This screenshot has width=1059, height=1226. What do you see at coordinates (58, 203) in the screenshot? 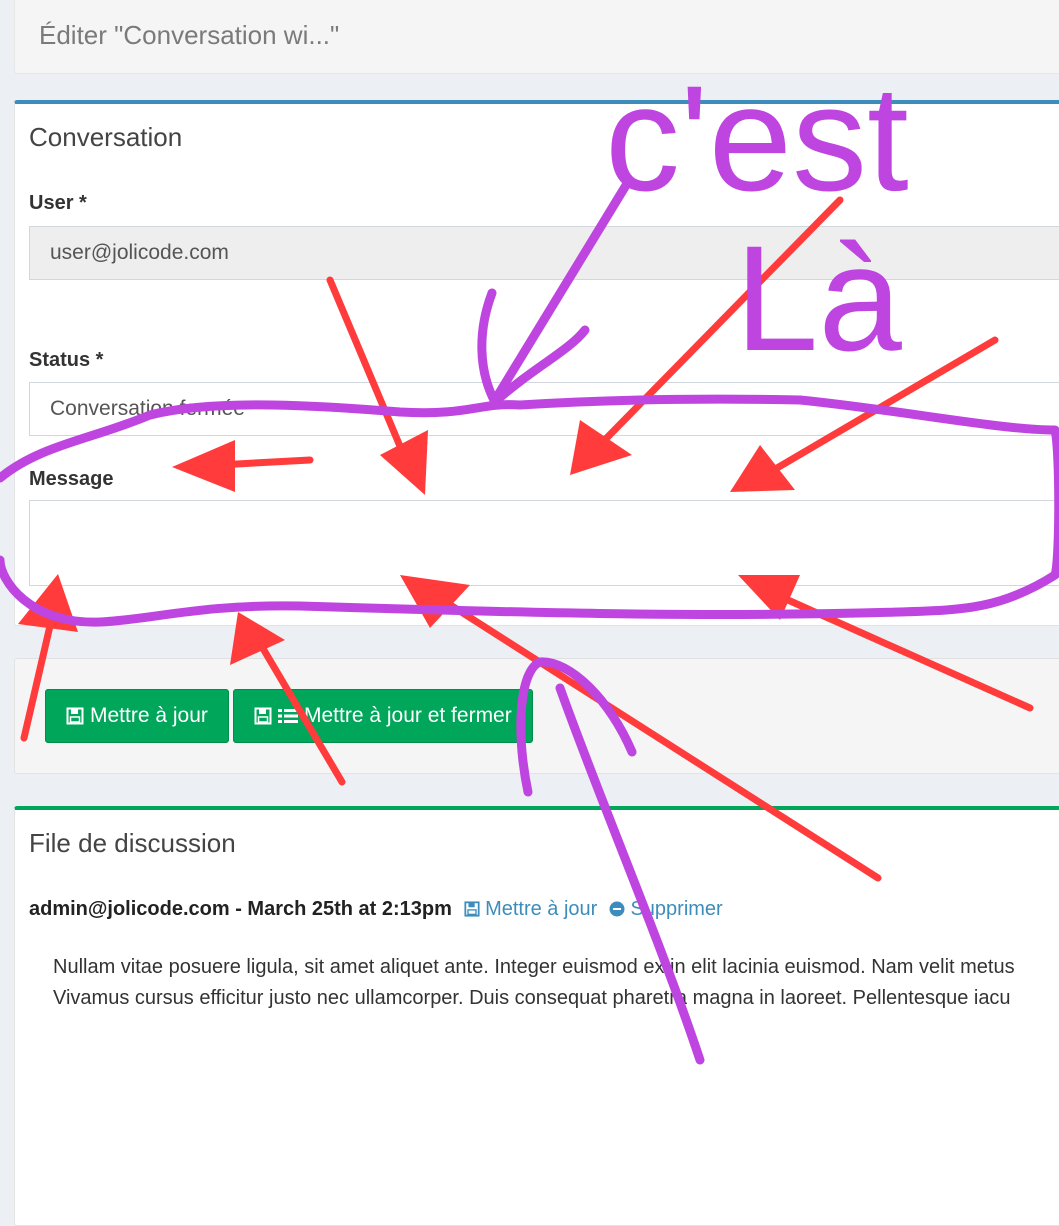
I see `user-label: User *` at bounding box center [58, 203].